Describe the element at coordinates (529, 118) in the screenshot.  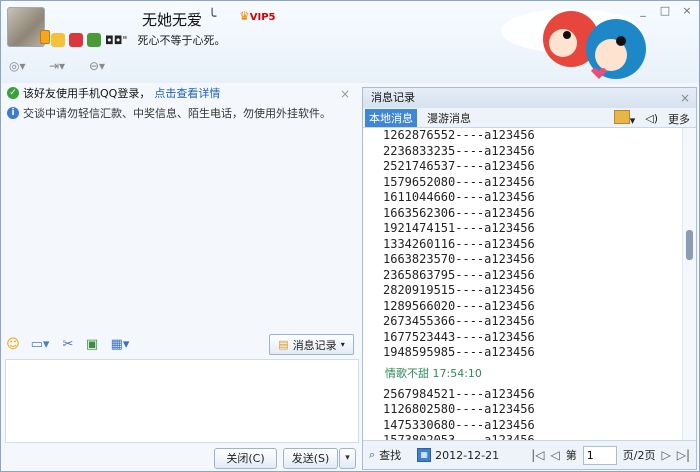
I see `history-tabs: 本地消息 漫游消息 ▾ ◁) 更多` at that location.